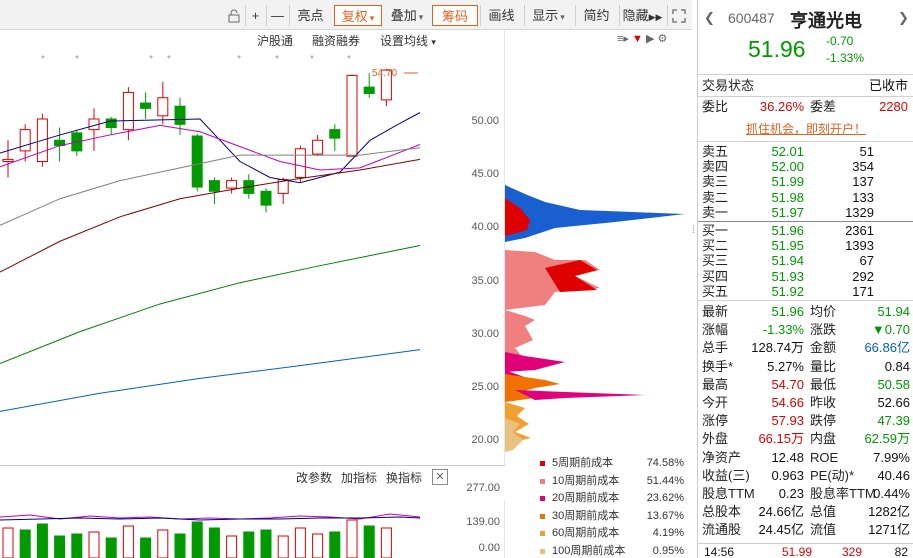  What do you see at coordinates (787, 182) in the screenshot?
I see `sell-price: 51.99` at bounding box center [787, 182].